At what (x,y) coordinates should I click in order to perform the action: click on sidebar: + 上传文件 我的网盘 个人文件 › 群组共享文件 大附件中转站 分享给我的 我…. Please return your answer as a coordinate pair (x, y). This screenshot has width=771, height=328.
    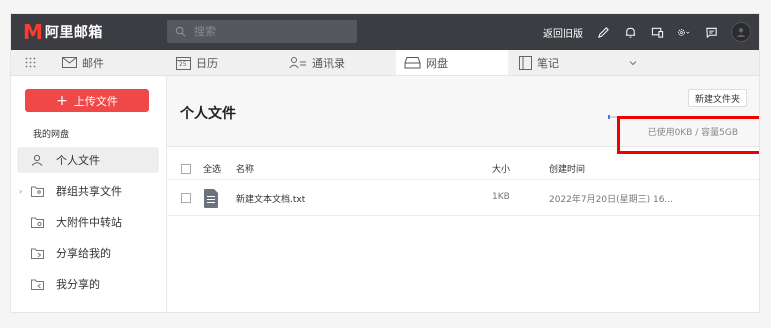
    Looking at the image, I should click on (89, 194).